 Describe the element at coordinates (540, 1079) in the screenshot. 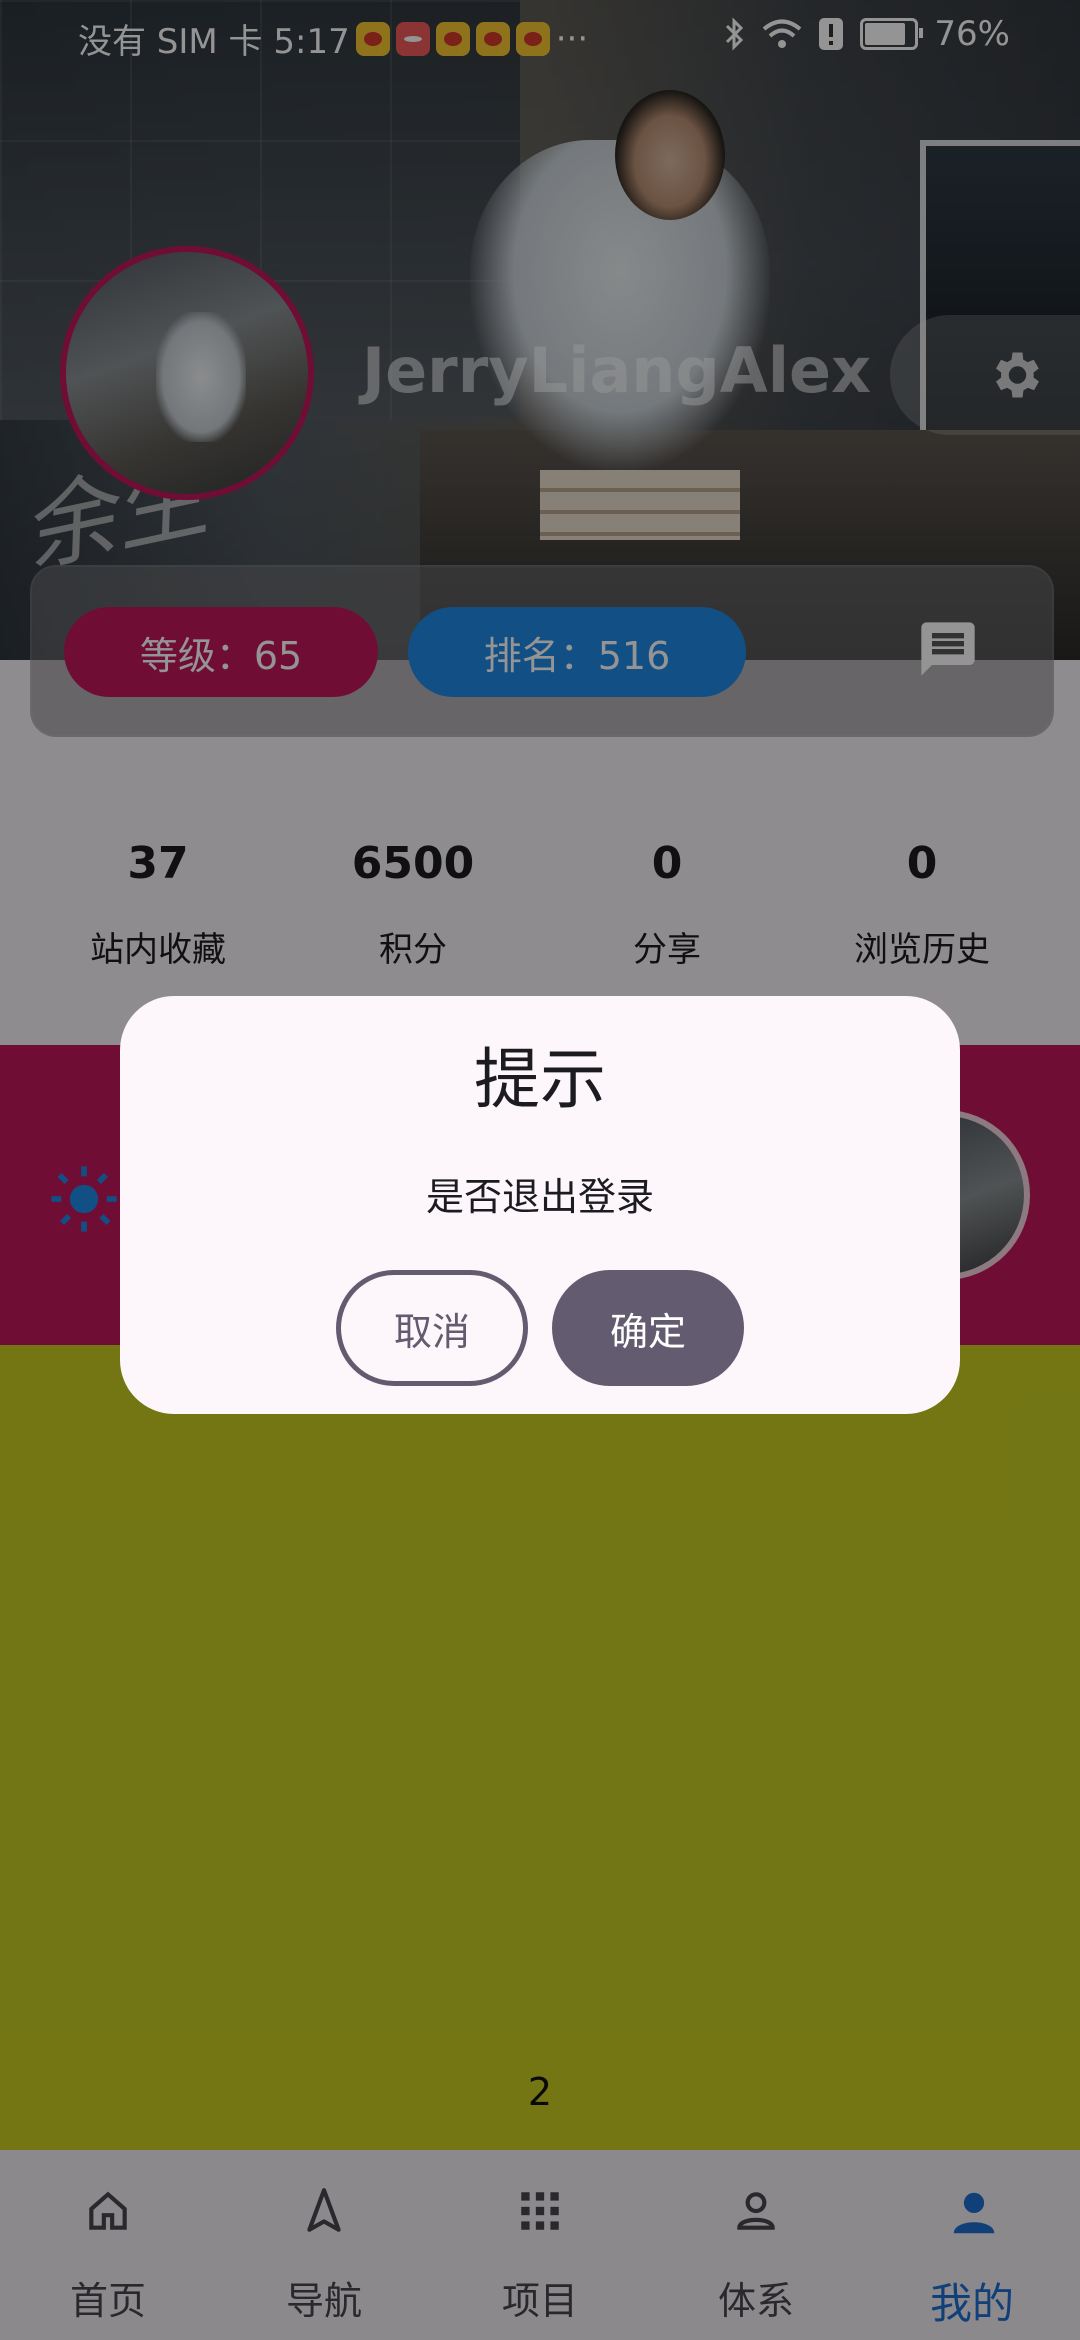

I see `dialog-title: 提示` at that location.